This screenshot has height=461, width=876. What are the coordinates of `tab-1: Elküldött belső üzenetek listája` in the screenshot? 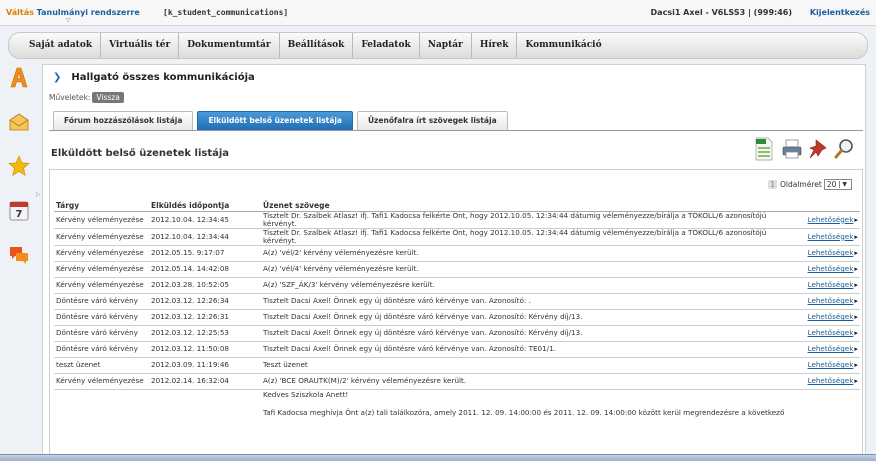 It's located at (275, 120).